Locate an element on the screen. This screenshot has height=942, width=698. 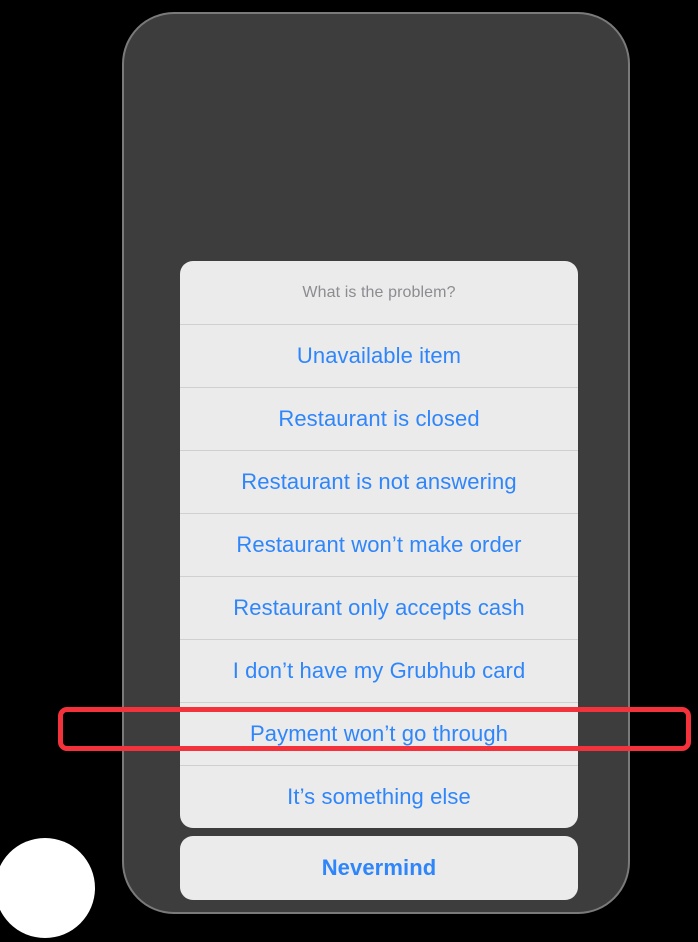
decorative-circle is located at coordinates (47, 888).